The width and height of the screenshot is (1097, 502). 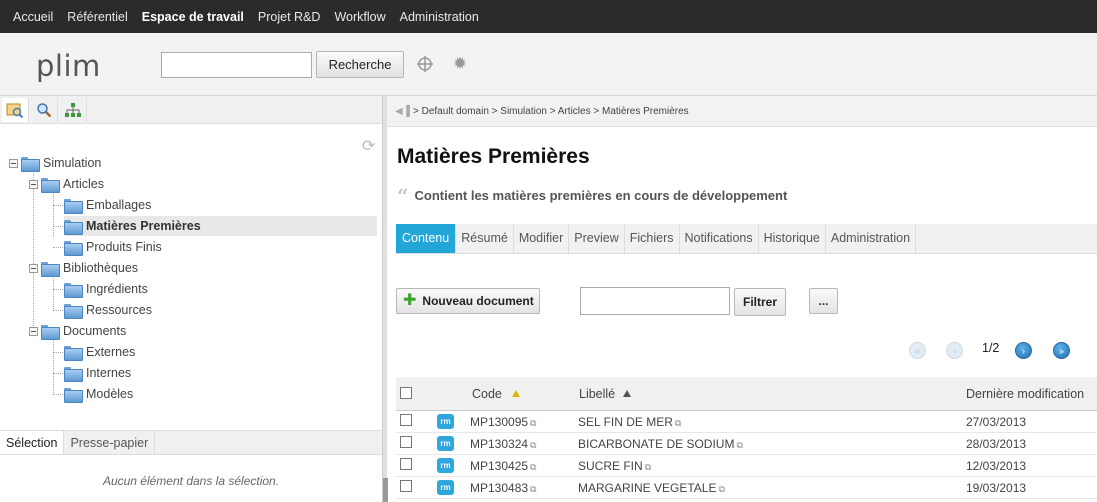 I want to click on tree-node-ingredients: Ingrédients, so click(x=106, y=289).